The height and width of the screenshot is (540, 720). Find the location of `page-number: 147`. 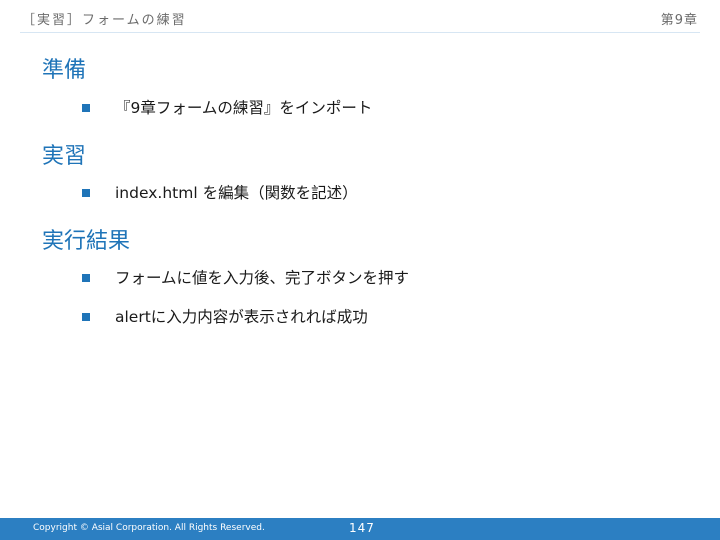

page-number: 147 is located at coordinates (362, 528).